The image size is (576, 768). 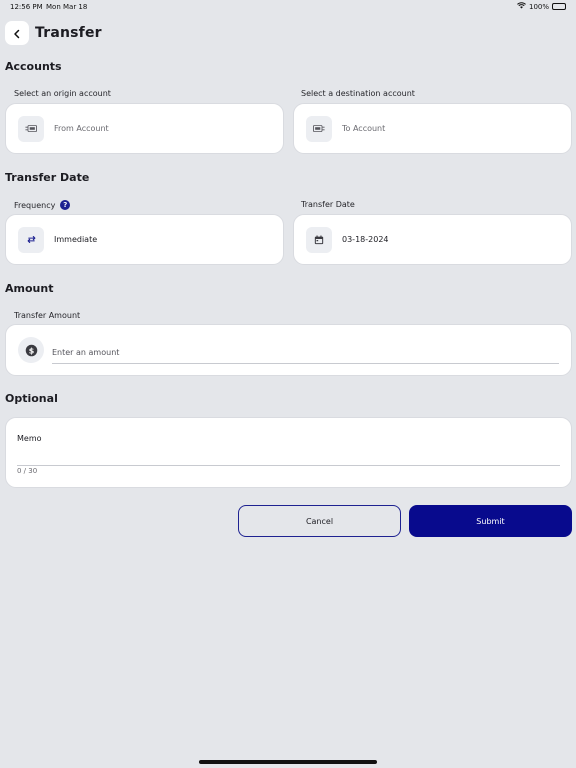 I want to click on home-indicator, so click(x=288, y=762).